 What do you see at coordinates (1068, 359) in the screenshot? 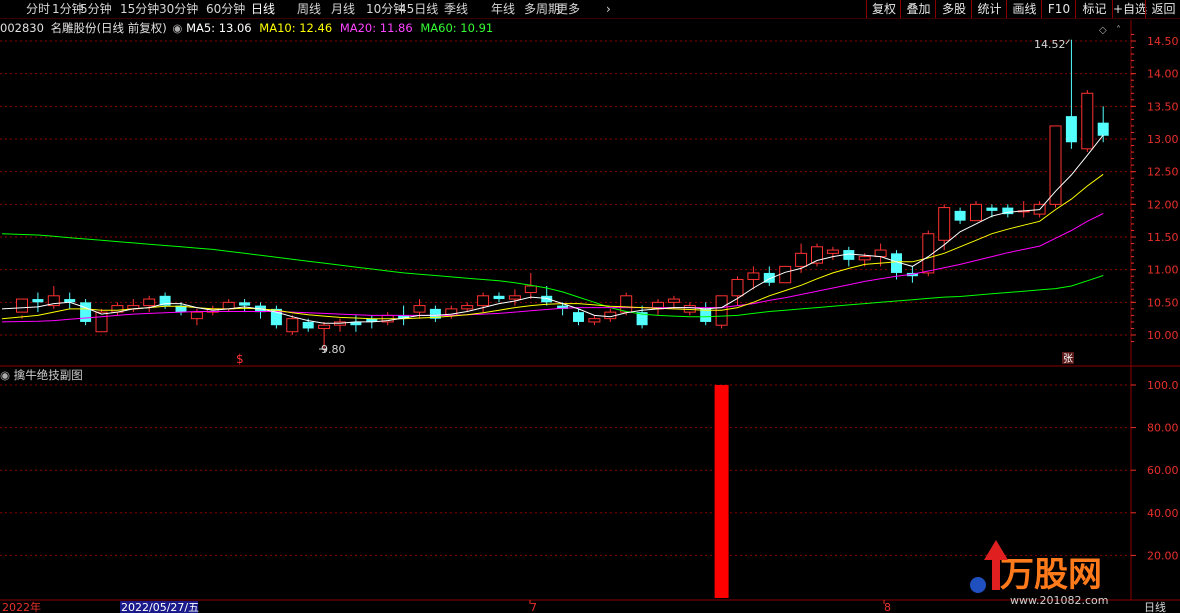
I see `event-marker: 张` at bounding box center [1068, 359].